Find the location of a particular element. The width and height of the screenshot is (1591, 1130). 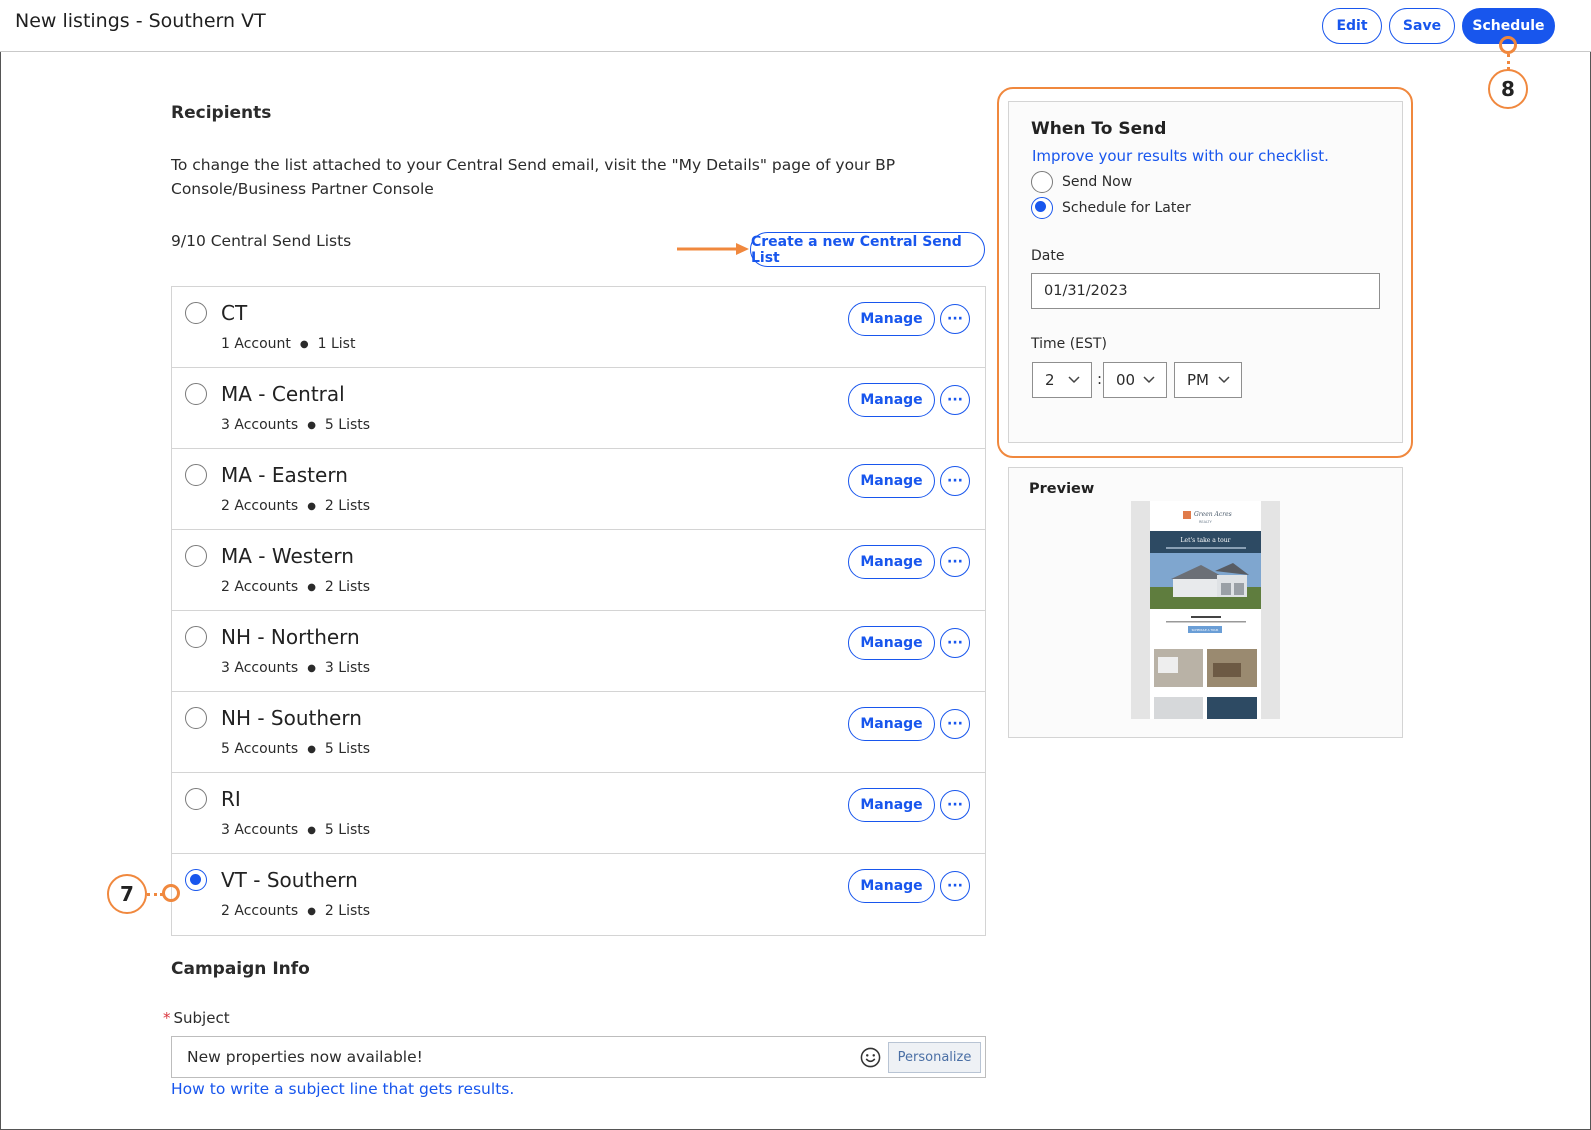

preview-brand: Green Acres is located at coordinates (1213, 514).